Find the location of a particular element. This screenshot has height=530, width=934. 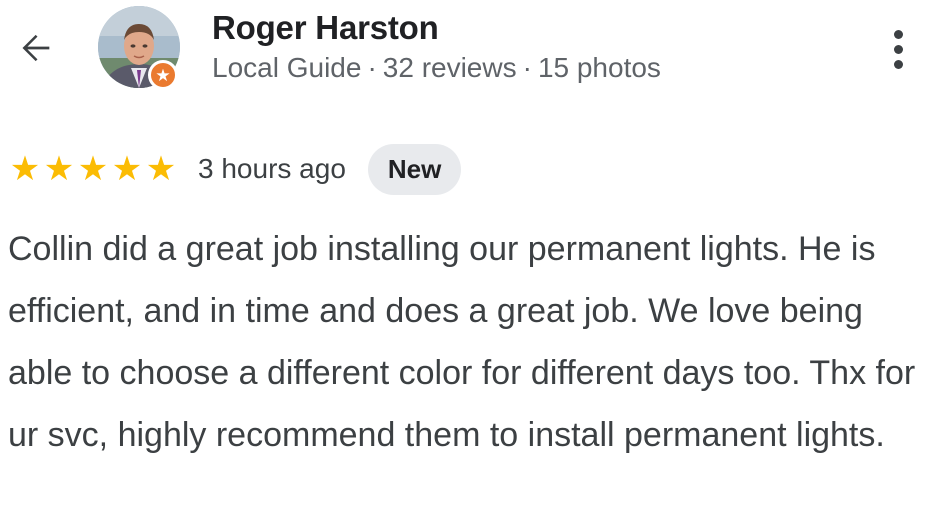

review-rating-row: ★ ★ ★ ★ ★ 3 hours ago New is located at coordinates (235, 169).